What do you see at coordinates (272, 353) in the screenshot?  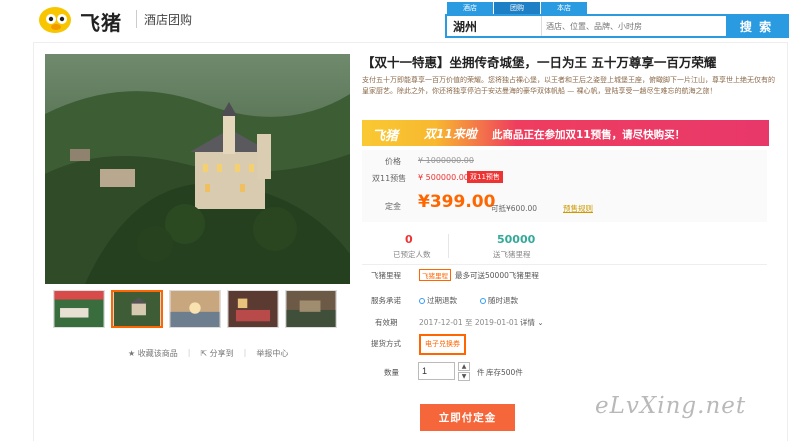 I see `report-link: 举报中心` at bounding box center [272, 353].